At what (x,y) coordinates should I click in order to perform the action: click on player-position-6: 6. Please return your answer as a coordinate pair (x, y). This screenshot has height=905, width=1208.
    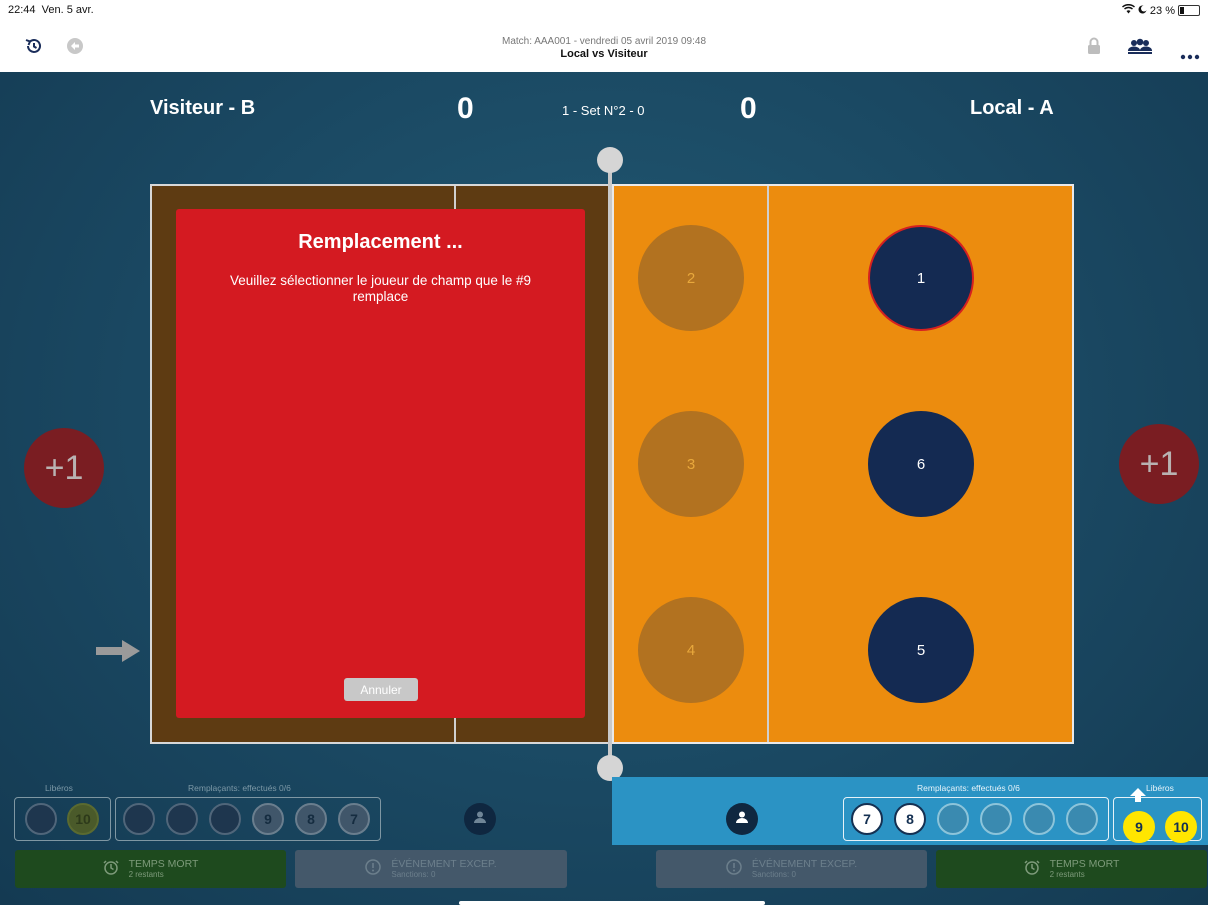
    Looking at the image, I should click on (921, 464).